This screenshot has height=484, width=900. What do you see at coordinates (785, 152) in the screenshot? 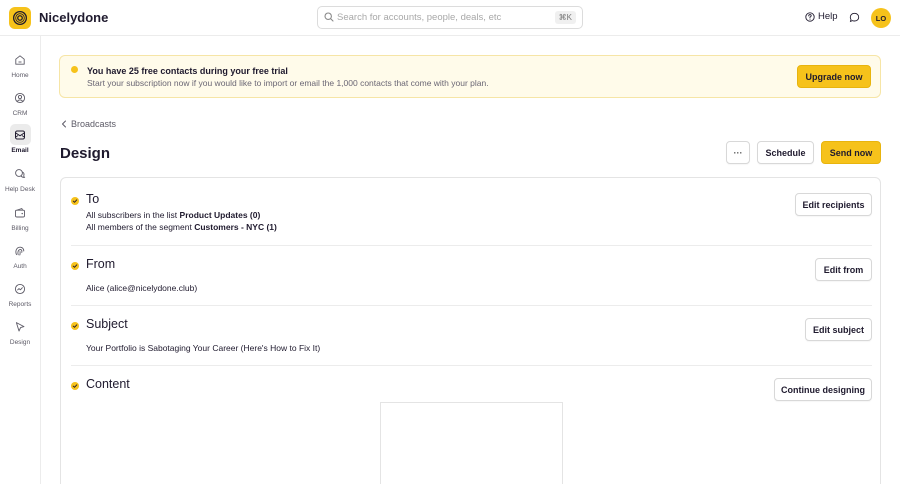
I see `schedule-button: Schedule` at bounding box center [785, 152].